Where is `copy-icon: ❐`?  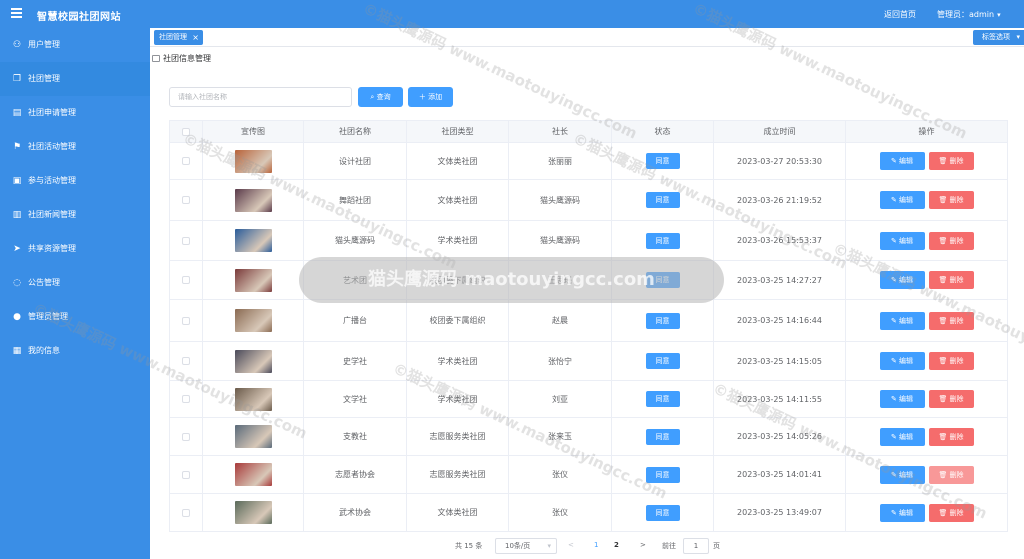 copy-icon: ❐ is located at coordinates (17, 79).